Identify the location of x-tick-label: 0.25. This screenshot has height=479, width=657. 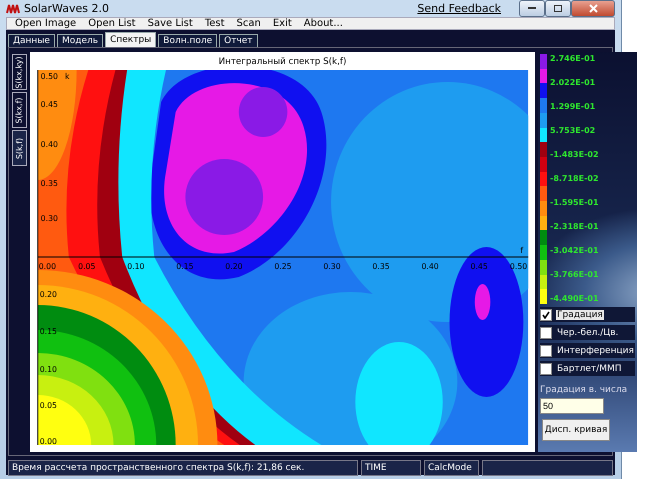
(283, 267).